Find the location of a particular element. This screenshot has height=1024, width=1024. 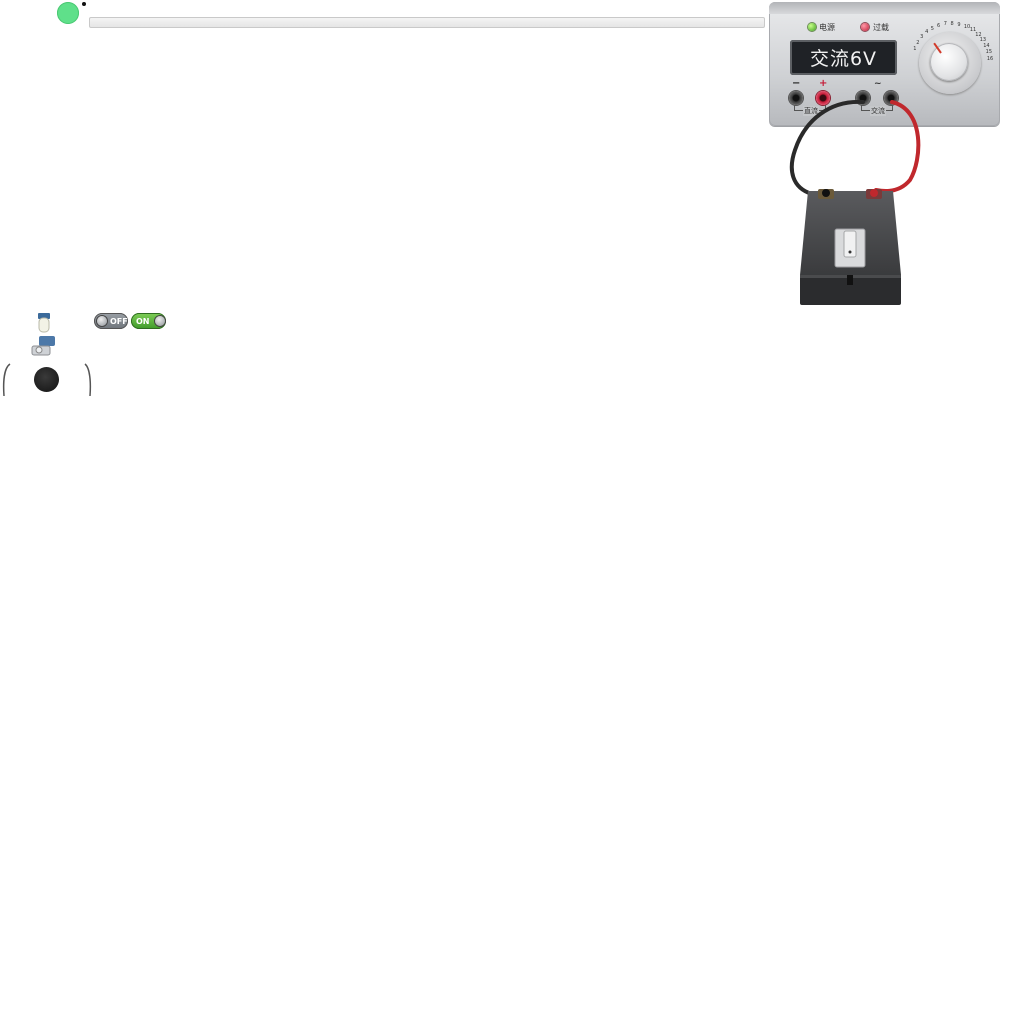

ac-sign: ~ is located at coordinates (878, 84).